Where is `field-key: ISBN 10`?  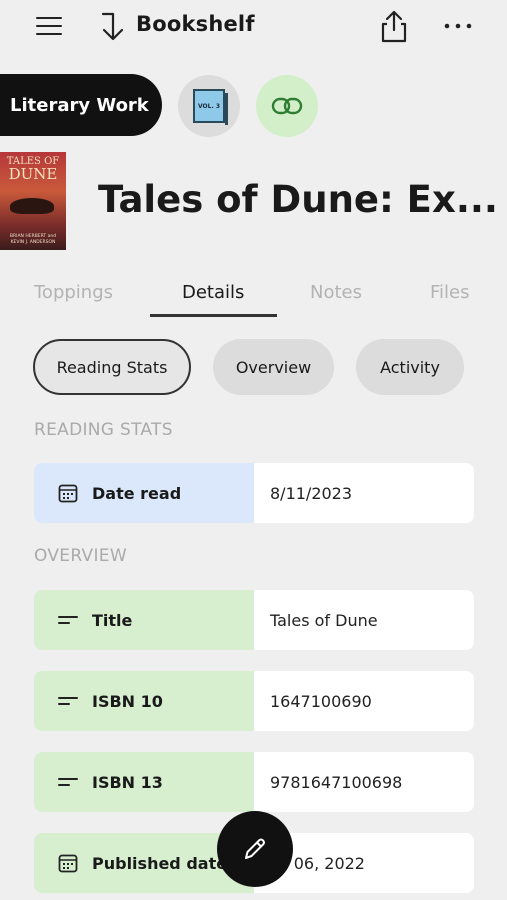
field-key: ISBN 10 is located at coordinates (144, 701).